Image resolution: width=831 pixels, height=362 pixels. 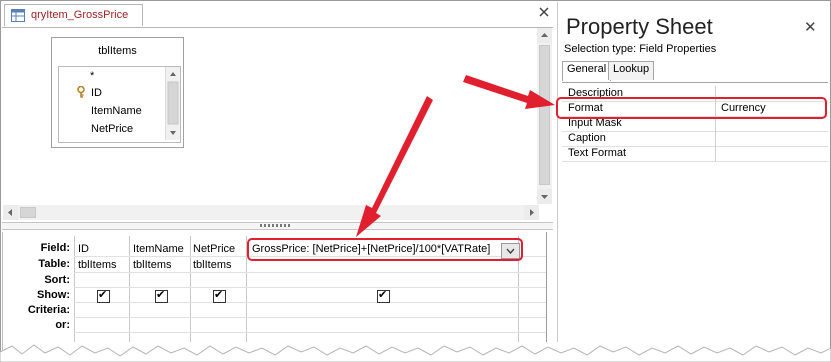 What do you see at coordinates (509, 92) in the screenshot?
I see `arrow-to-format` at bounding box center [509, 92].